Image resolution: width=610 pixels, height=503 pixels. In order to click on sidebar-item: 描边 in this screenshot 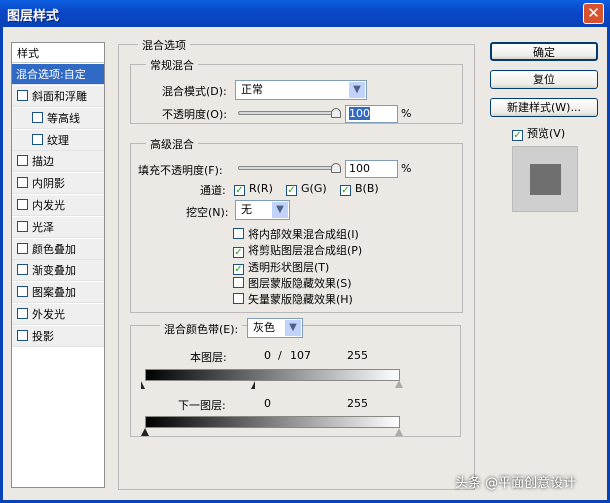, I will do `click(58, 162)`.